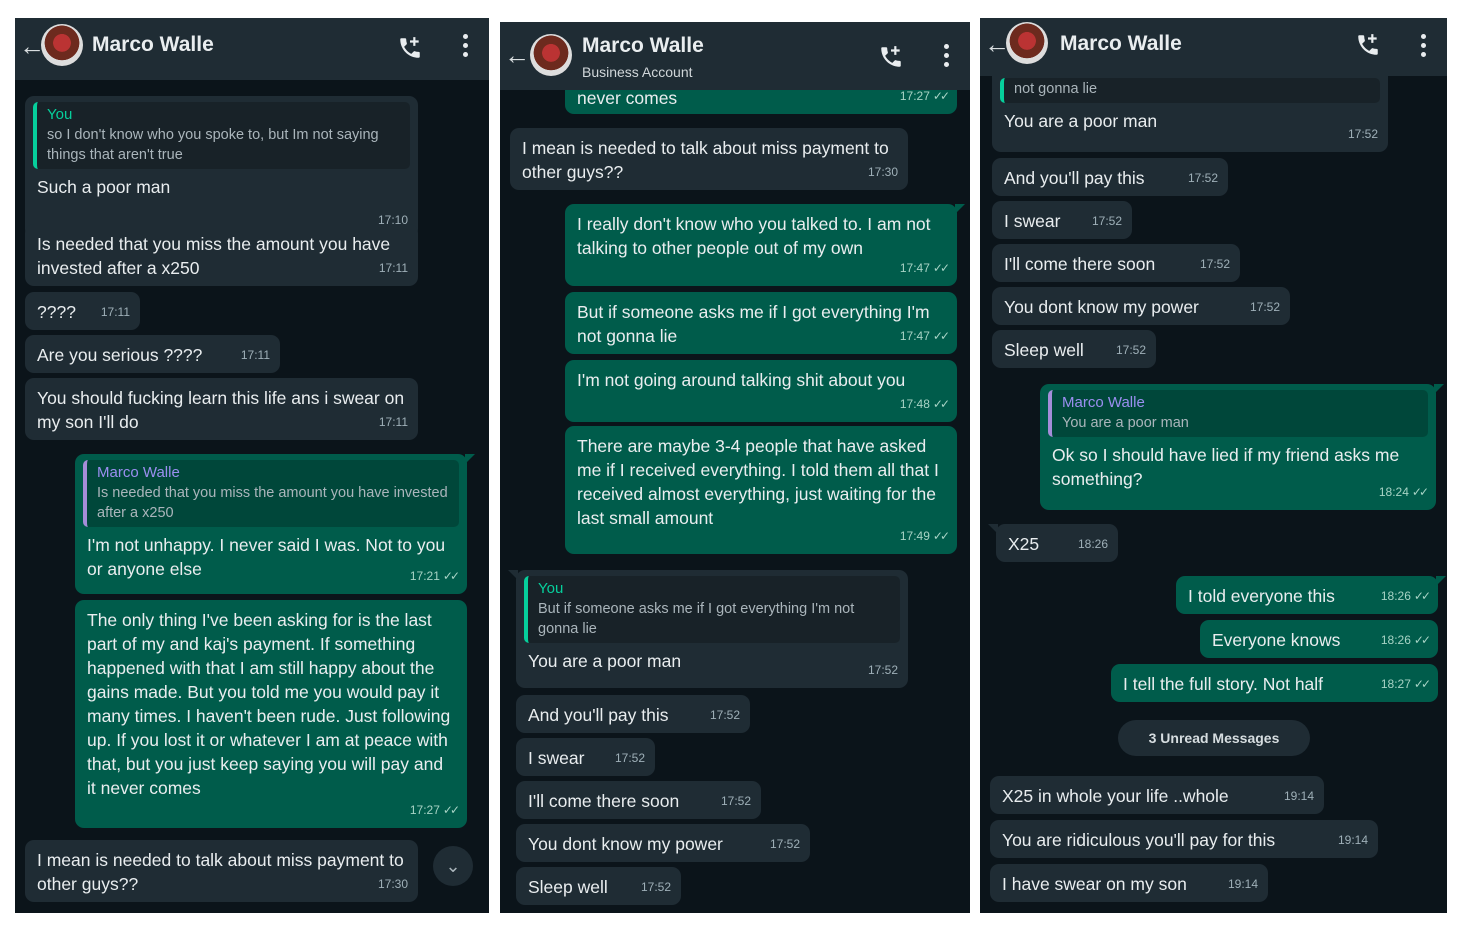  I want to click on message-time: 18:26, so click(1092, 544).